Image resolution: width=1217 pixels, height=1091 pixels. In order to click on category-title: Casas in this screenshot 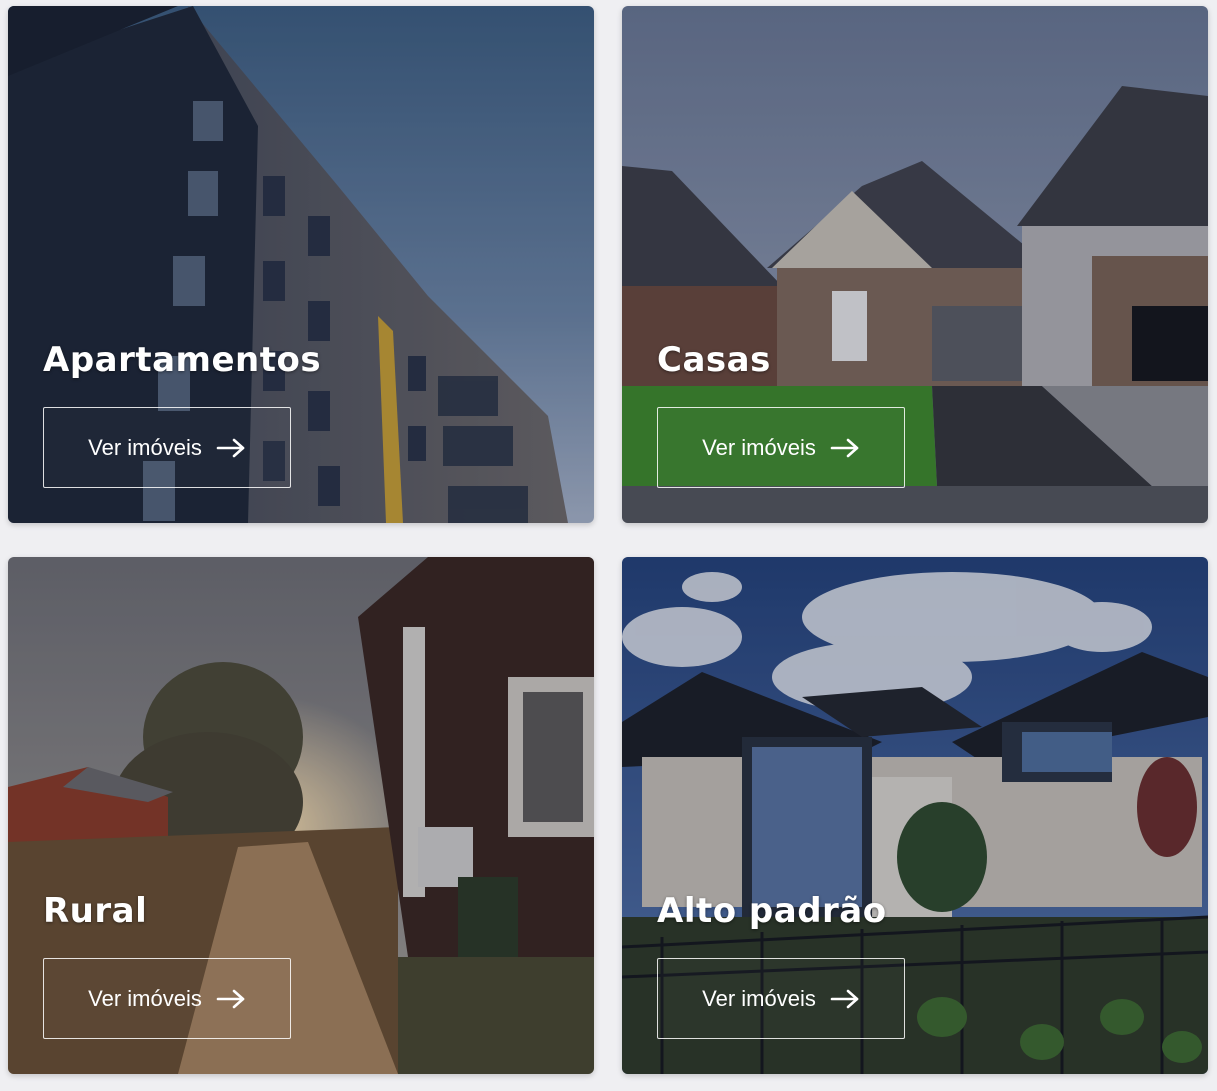, I will do `click(714, 360)`.